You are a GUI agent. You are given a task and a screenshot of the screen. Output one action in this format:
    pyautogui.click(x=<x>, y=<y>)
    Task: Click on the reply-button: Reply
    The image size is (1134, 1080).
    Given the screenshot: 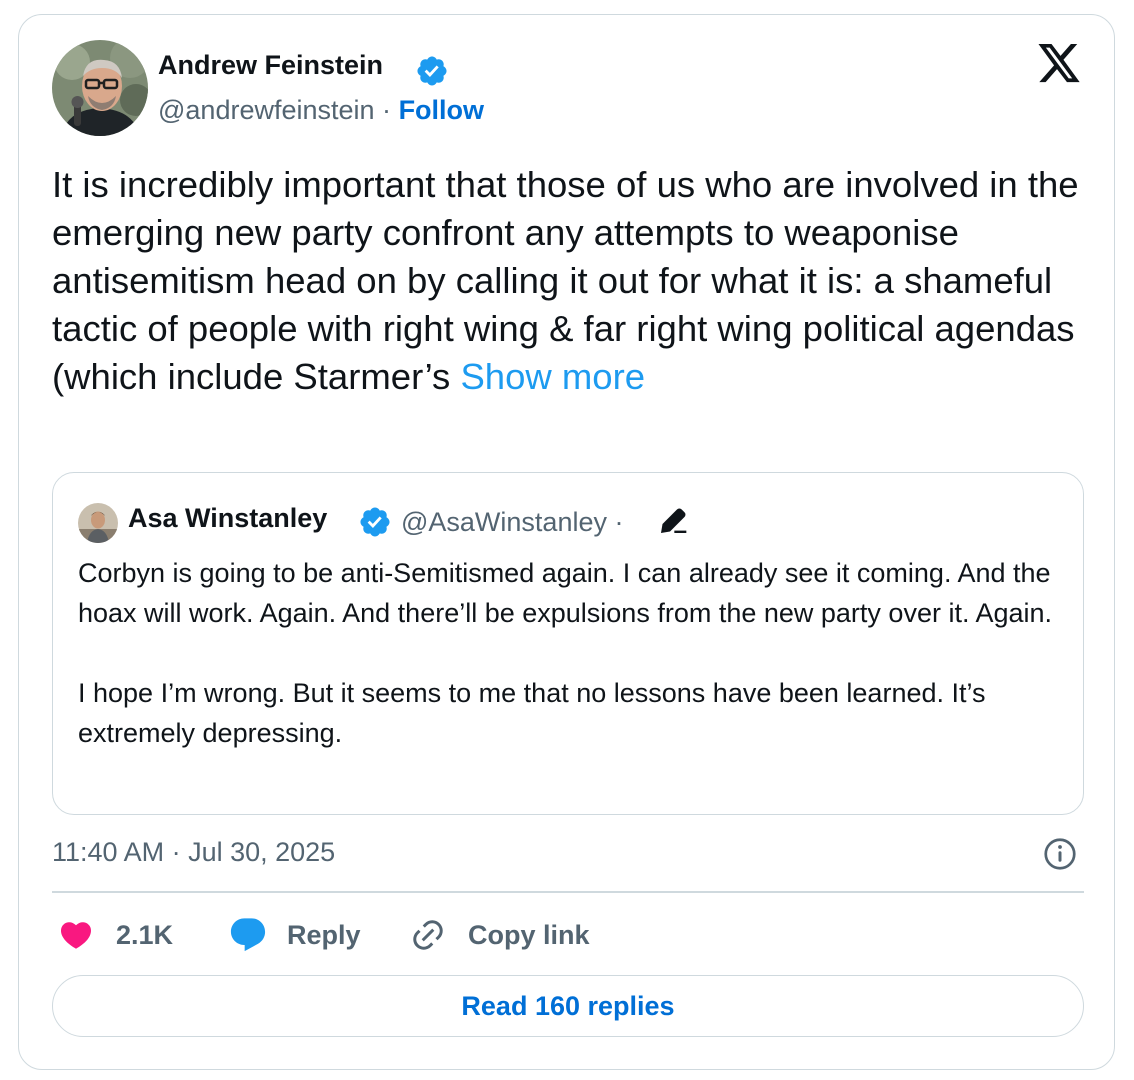 What is the action you would take?
    pyautogui.click(x=294, y=935)
    